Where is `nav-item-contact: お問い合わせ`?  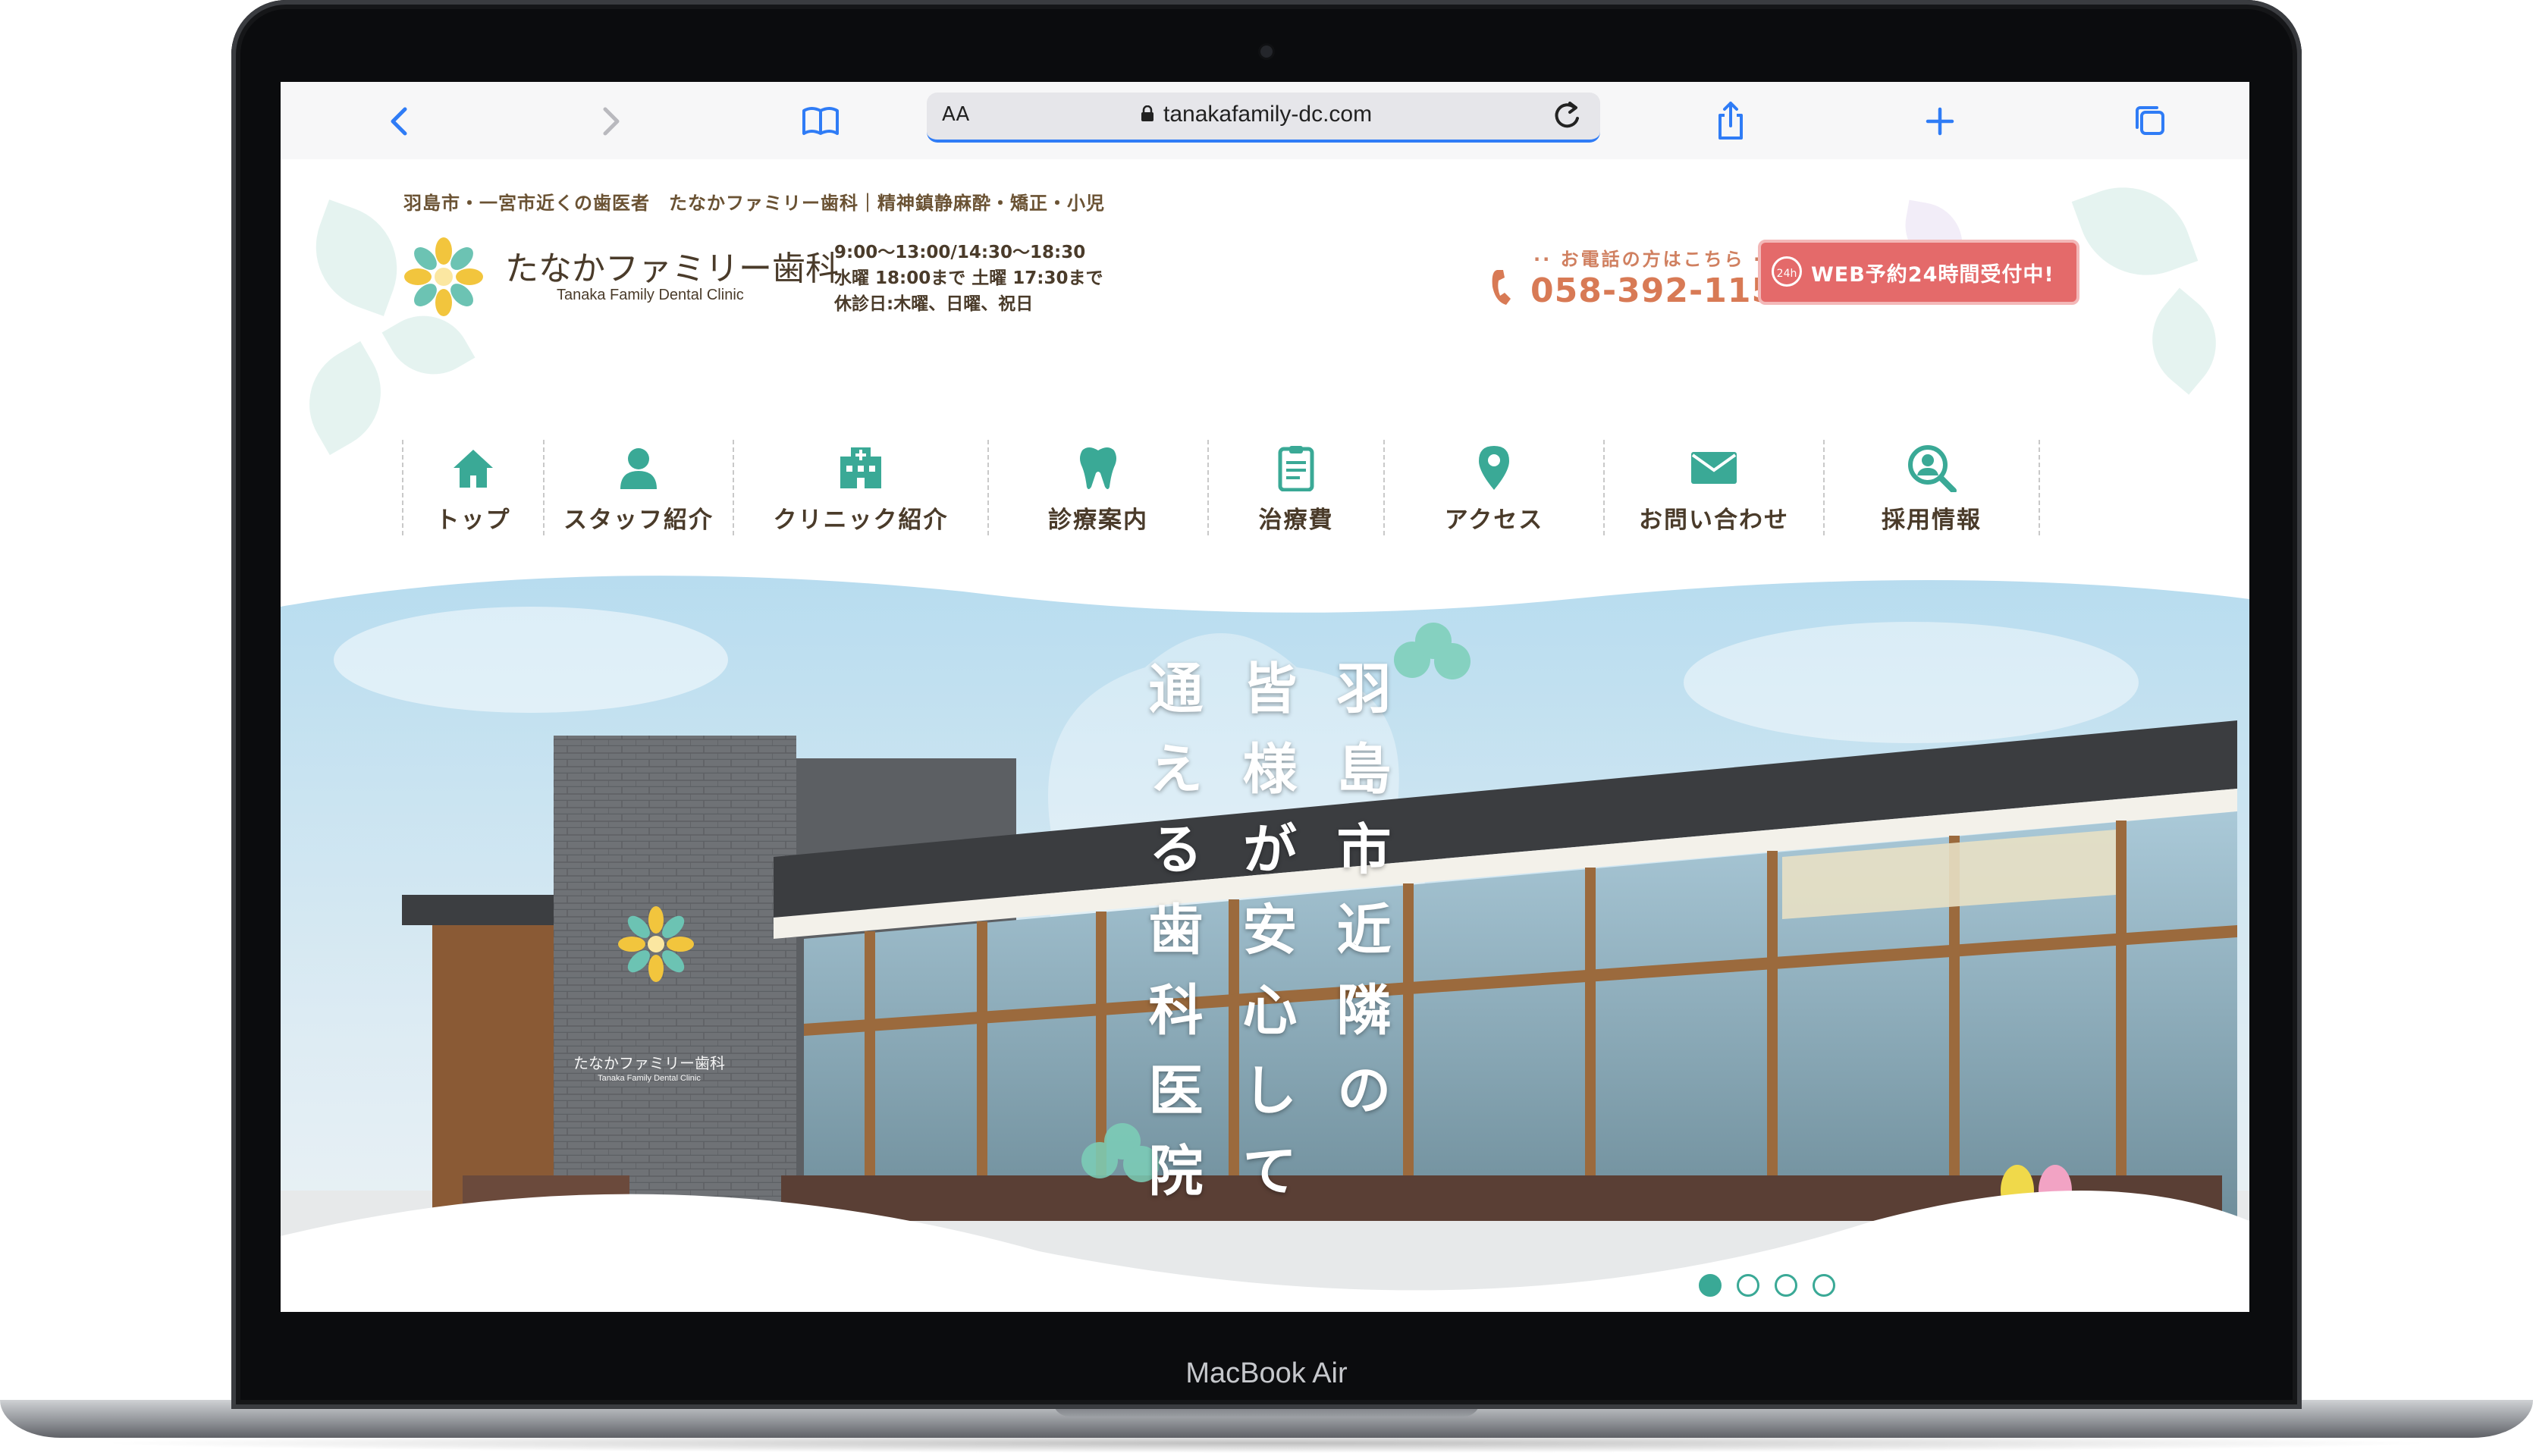
nav-item-contact: お問い合わせ is located at coordinates (1713, 487).